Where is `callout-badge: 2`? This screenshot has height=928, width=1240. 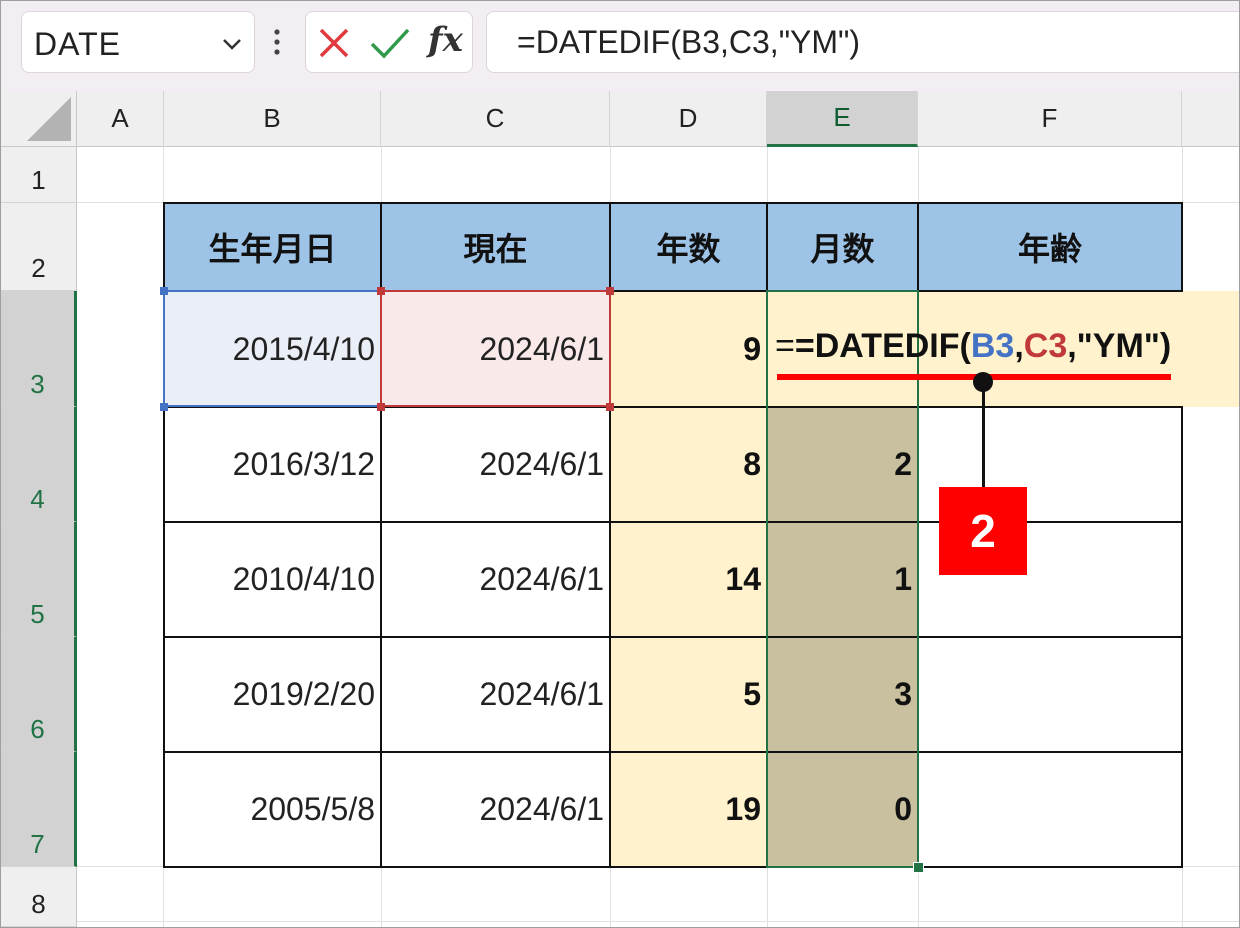
callout-badge: 2 is located at coordinates (983, 531).